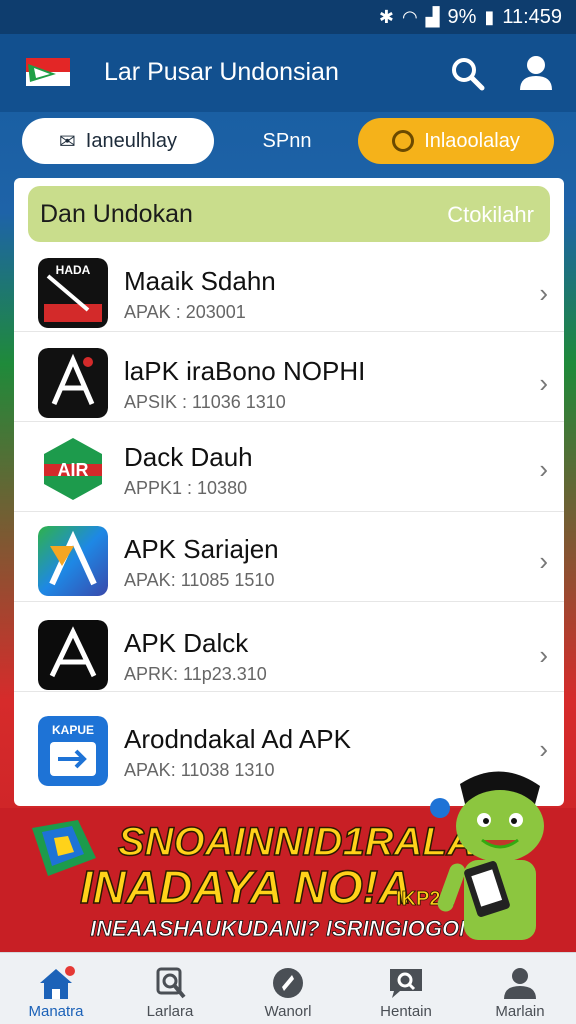 The height and width of the screenshot is (1024, 576). Describe the element at coordinates (283, 929) in the screenshot. I see `promo-tagline: INEAASHAUKUDANI? ISRINGIOGON` at that location.